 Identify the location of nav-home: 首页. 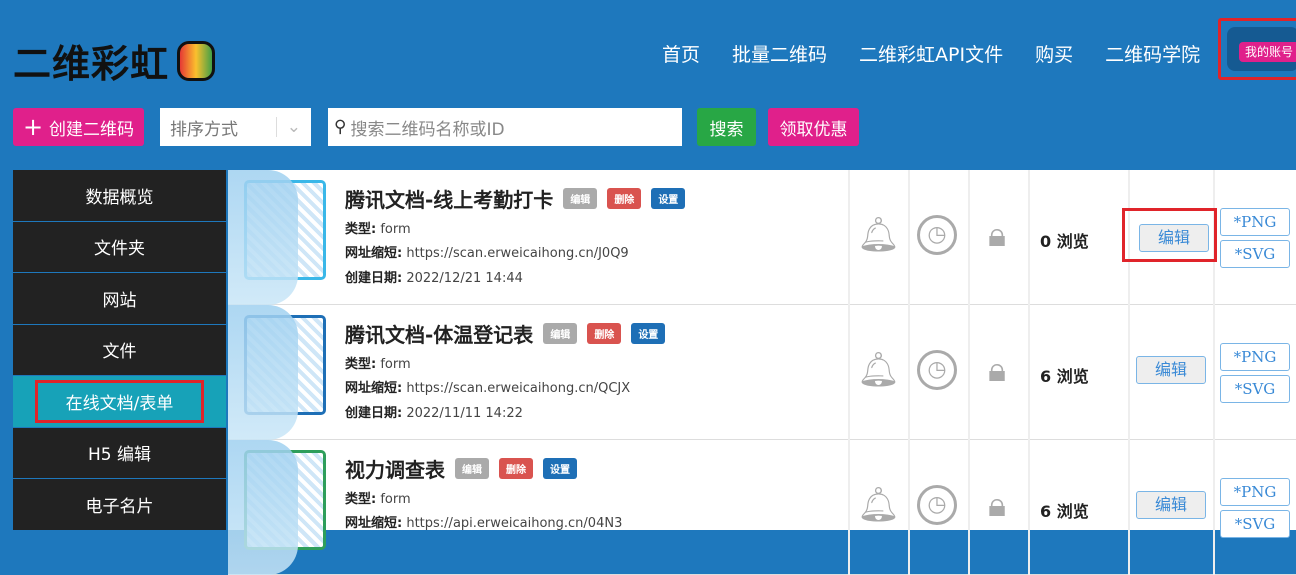
(681, 53).